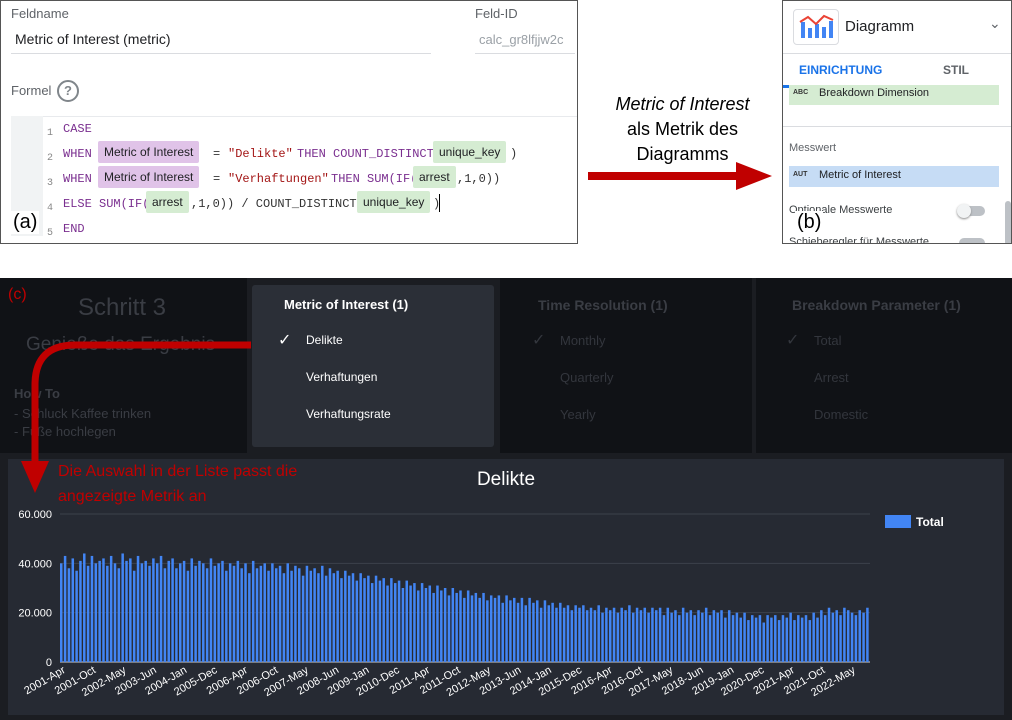 This screenshot has width=1012, height=720. What do you see at coordinates (827, 340) in the screenshot?
I see `breakdown-item-total: Total` at bounding box center [827, 340].